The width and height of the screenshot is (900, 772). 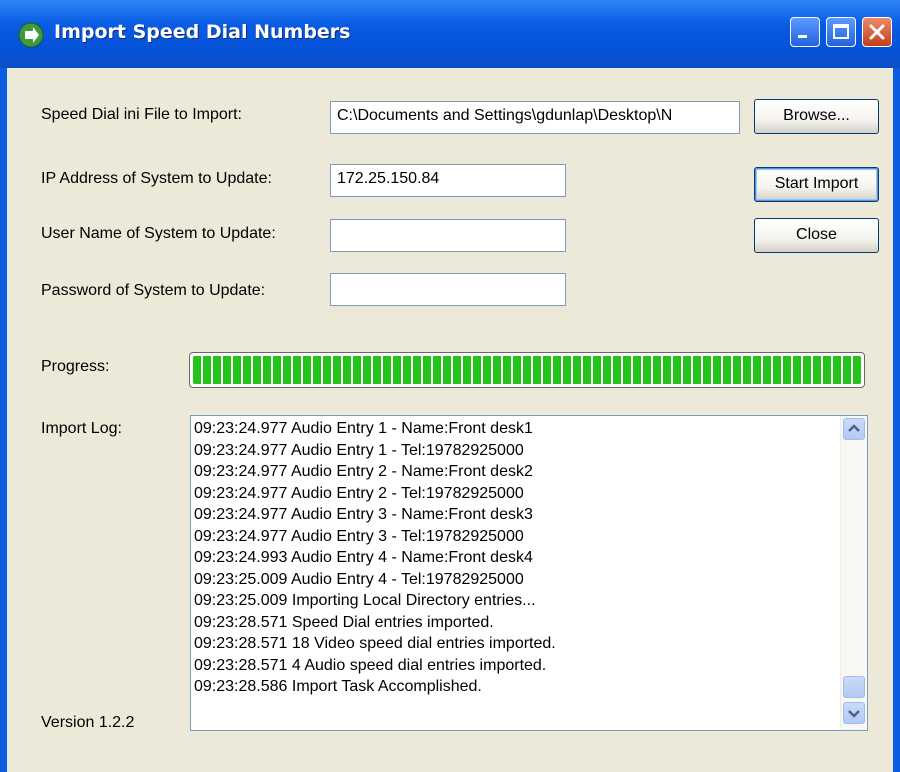 I want to click on close-button: Close, so click(x=816, y=235).